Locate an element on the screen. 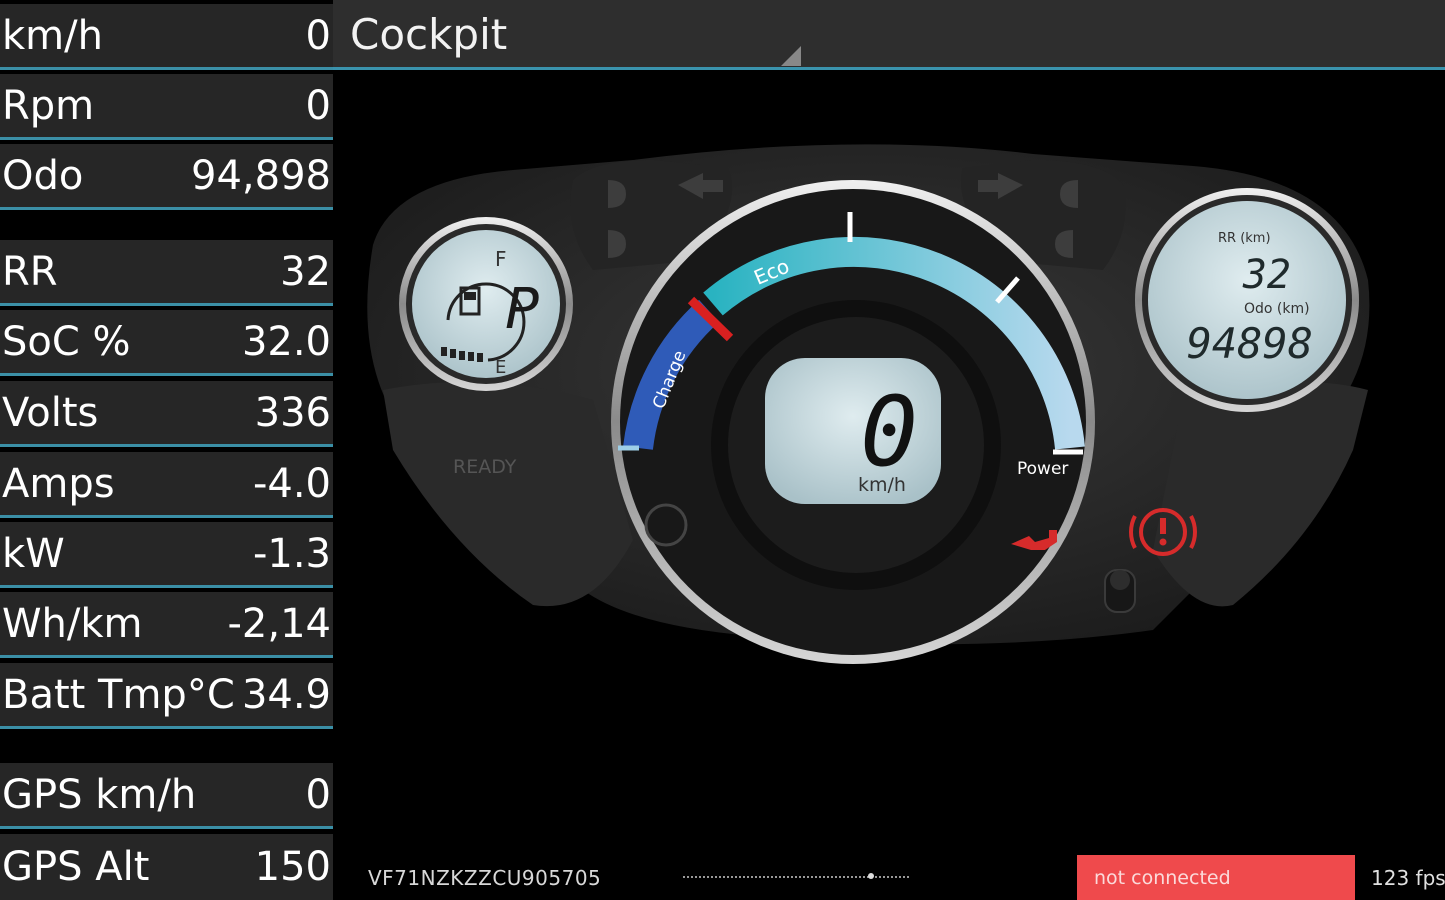 The image size is (1445, 900). stat-label: GPS km/h is located at coordinates (99, 794).